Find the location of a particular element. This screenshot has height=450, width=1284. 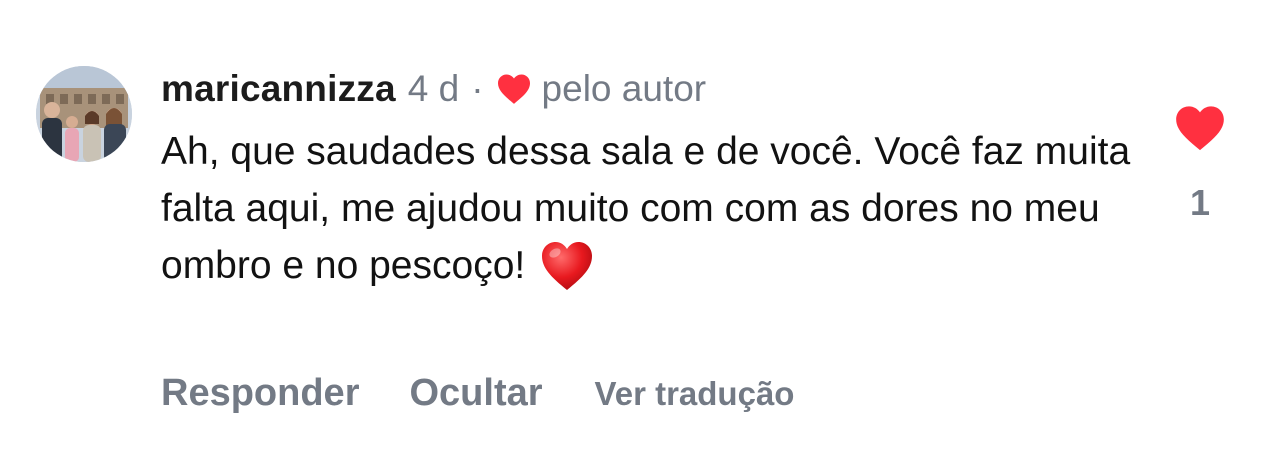

like-heart-icon is located at coordinates (1200, 128).